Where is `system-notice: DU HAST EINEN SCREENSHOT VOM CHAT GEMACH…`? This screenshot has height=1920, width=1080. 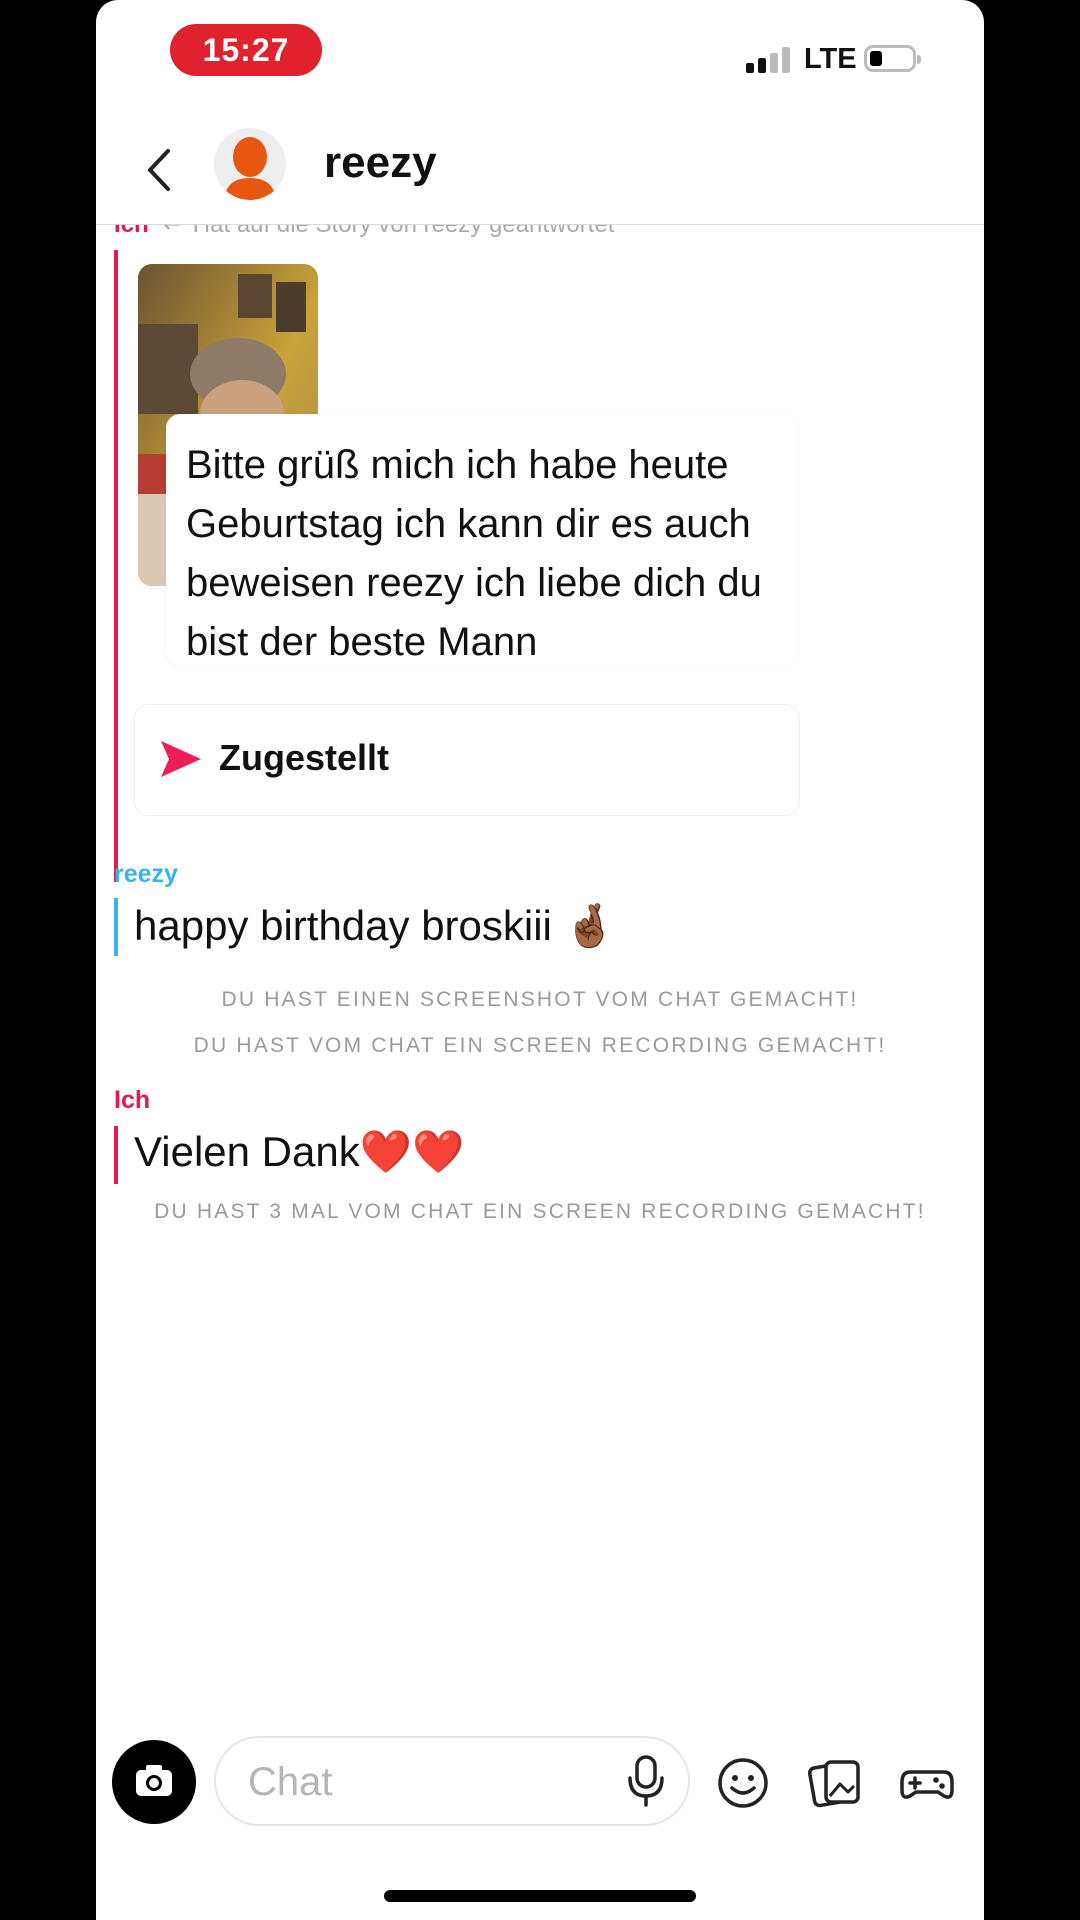 system-notice: DU HAST EINEN SCREENSHOT VOM CHAT GEMACH… is located at coordinates (540, 999).